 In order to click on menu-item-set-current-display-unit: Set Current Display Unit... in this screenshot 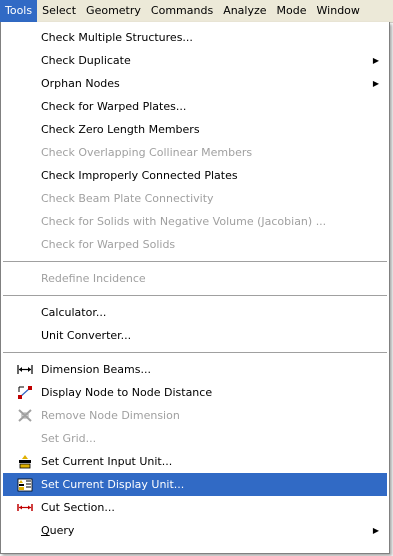, I will do `click(195, 484)`.